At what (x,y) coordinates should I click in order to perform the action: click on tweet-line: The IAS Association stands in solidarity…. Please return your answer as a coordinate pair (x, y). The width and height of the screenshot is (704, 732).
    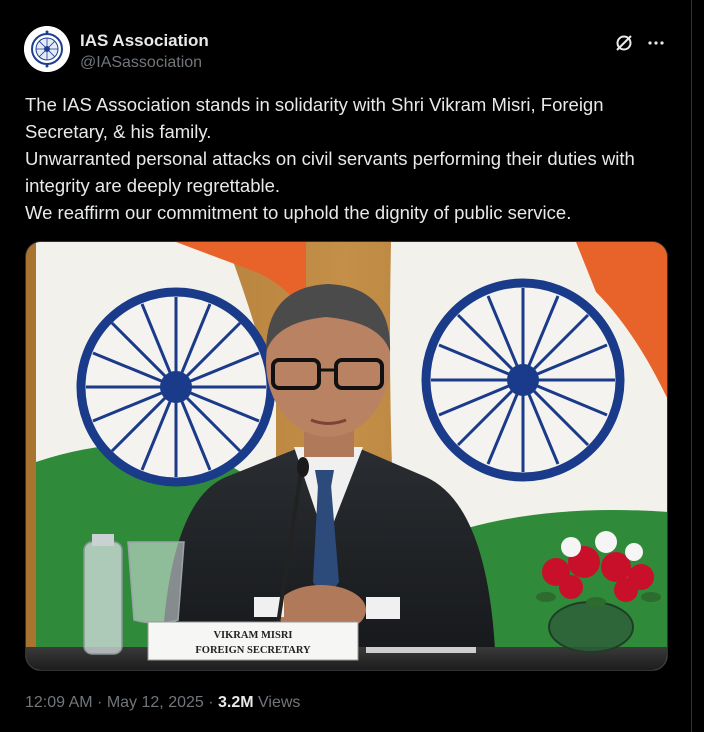
    Looking at the image, I should click on (314, 118).